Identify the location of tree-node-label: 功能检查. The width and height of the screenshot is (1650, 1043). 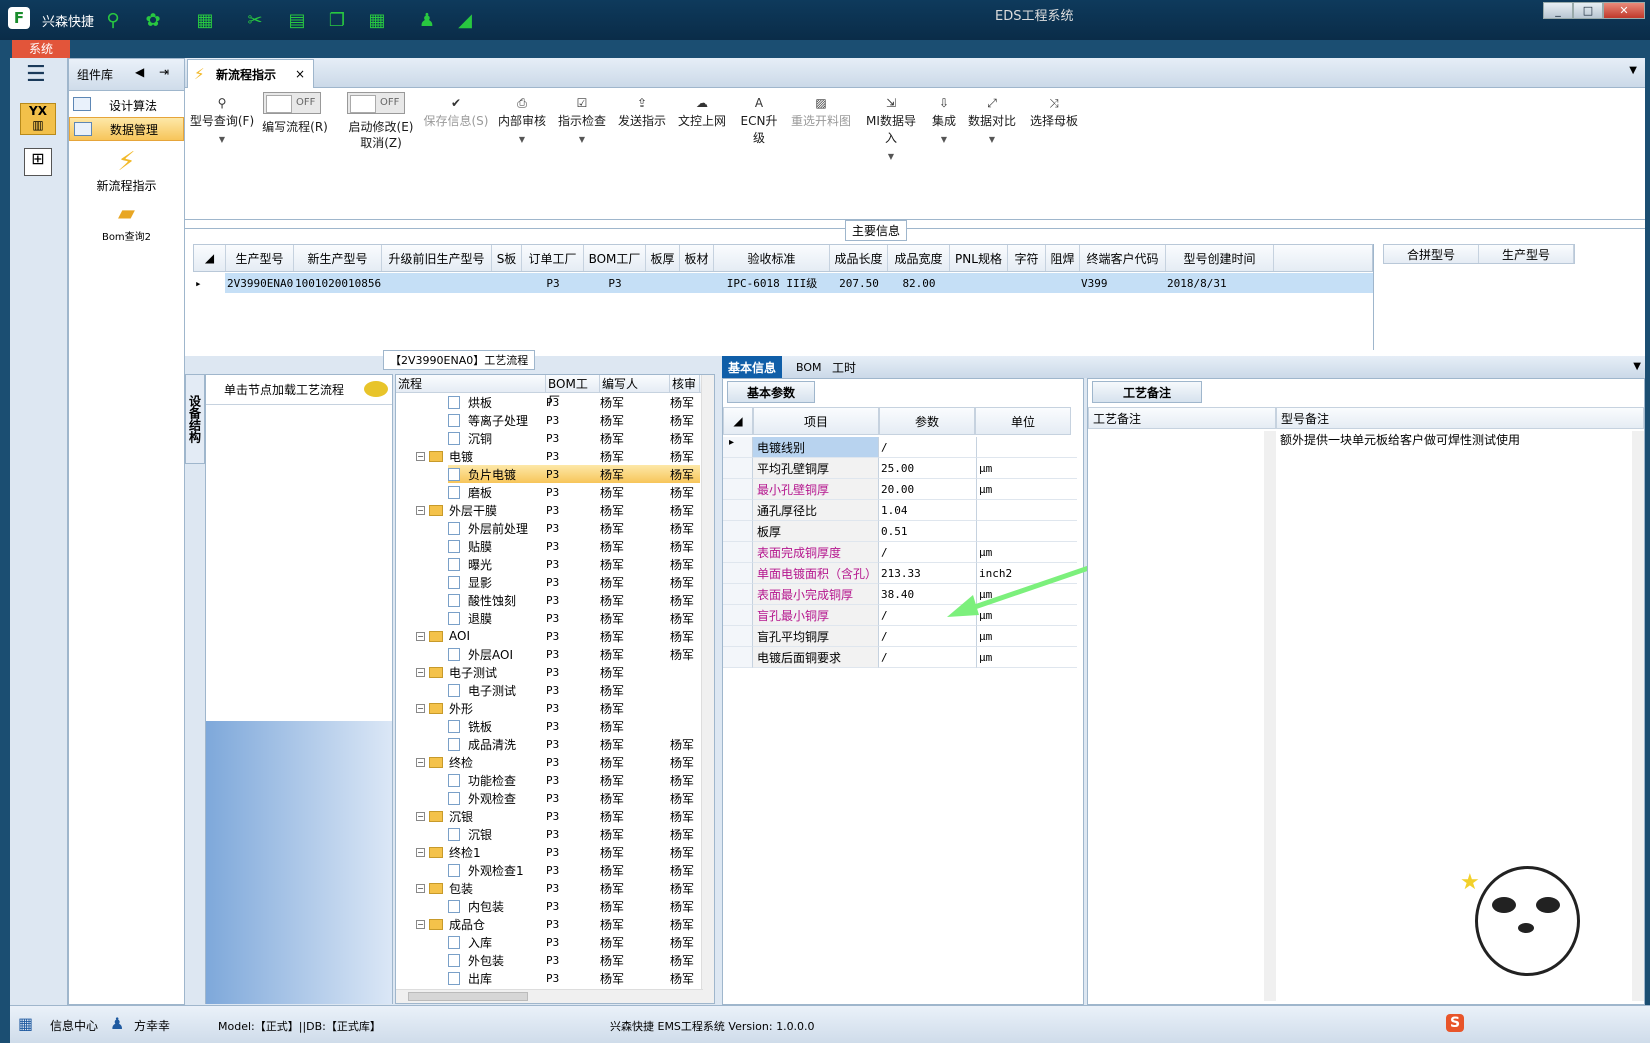
(497, 780).